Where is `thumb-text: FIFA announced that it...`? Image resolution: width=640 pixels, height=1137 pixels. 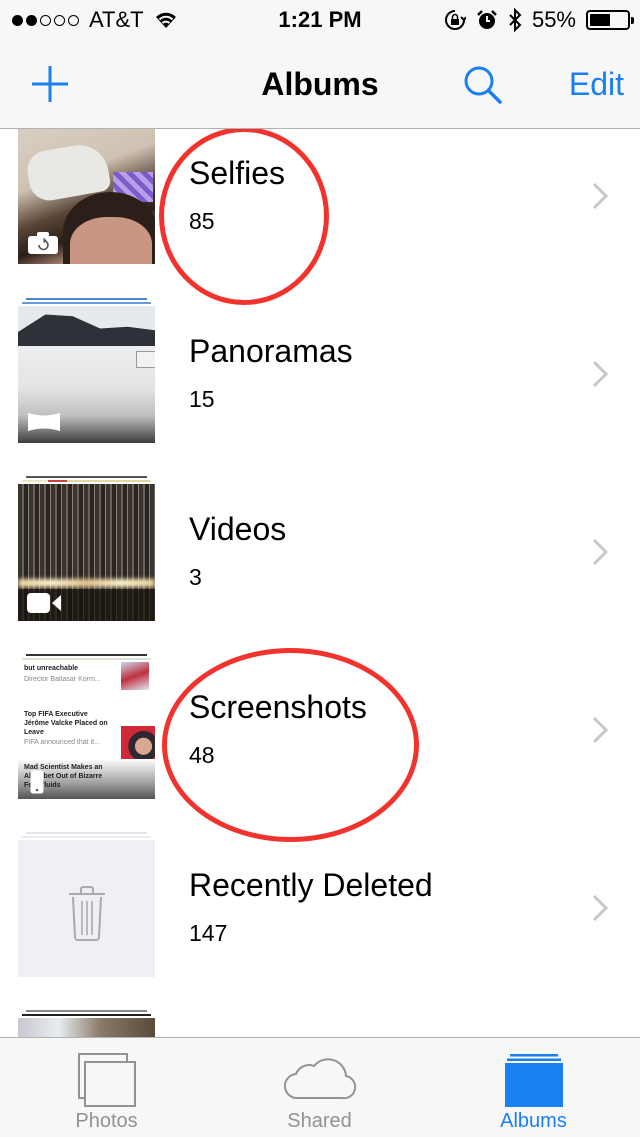
thumb-text: FIFA announced that it... is located at coordinates (62, 742).